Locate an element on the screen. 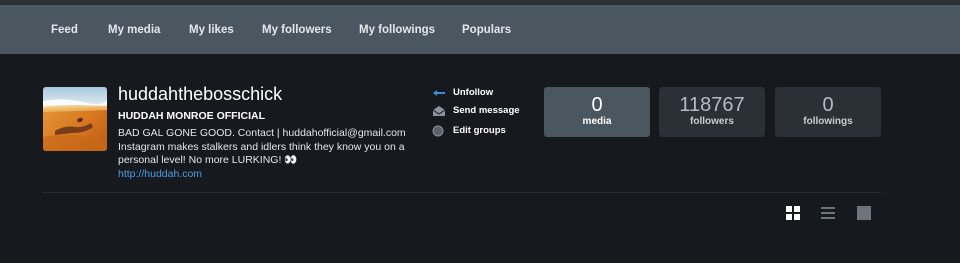 The image size is (960, 263). stat-media: 0 media is located at coordinates (597, 112).